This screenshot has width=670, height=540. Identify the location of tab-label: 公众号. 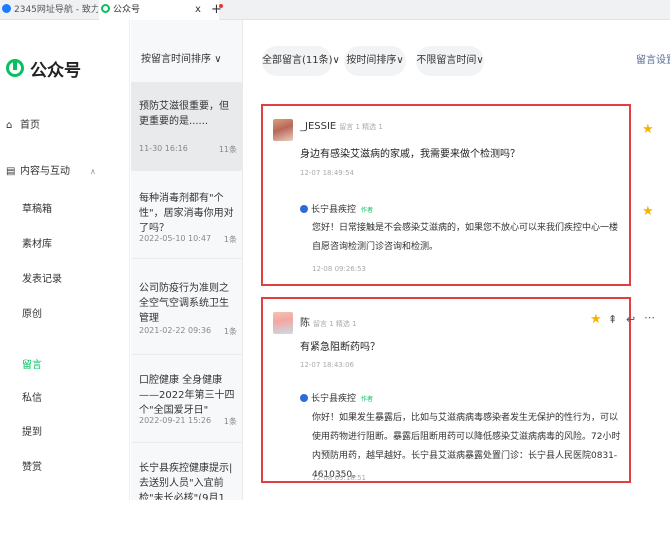
(127, 10).